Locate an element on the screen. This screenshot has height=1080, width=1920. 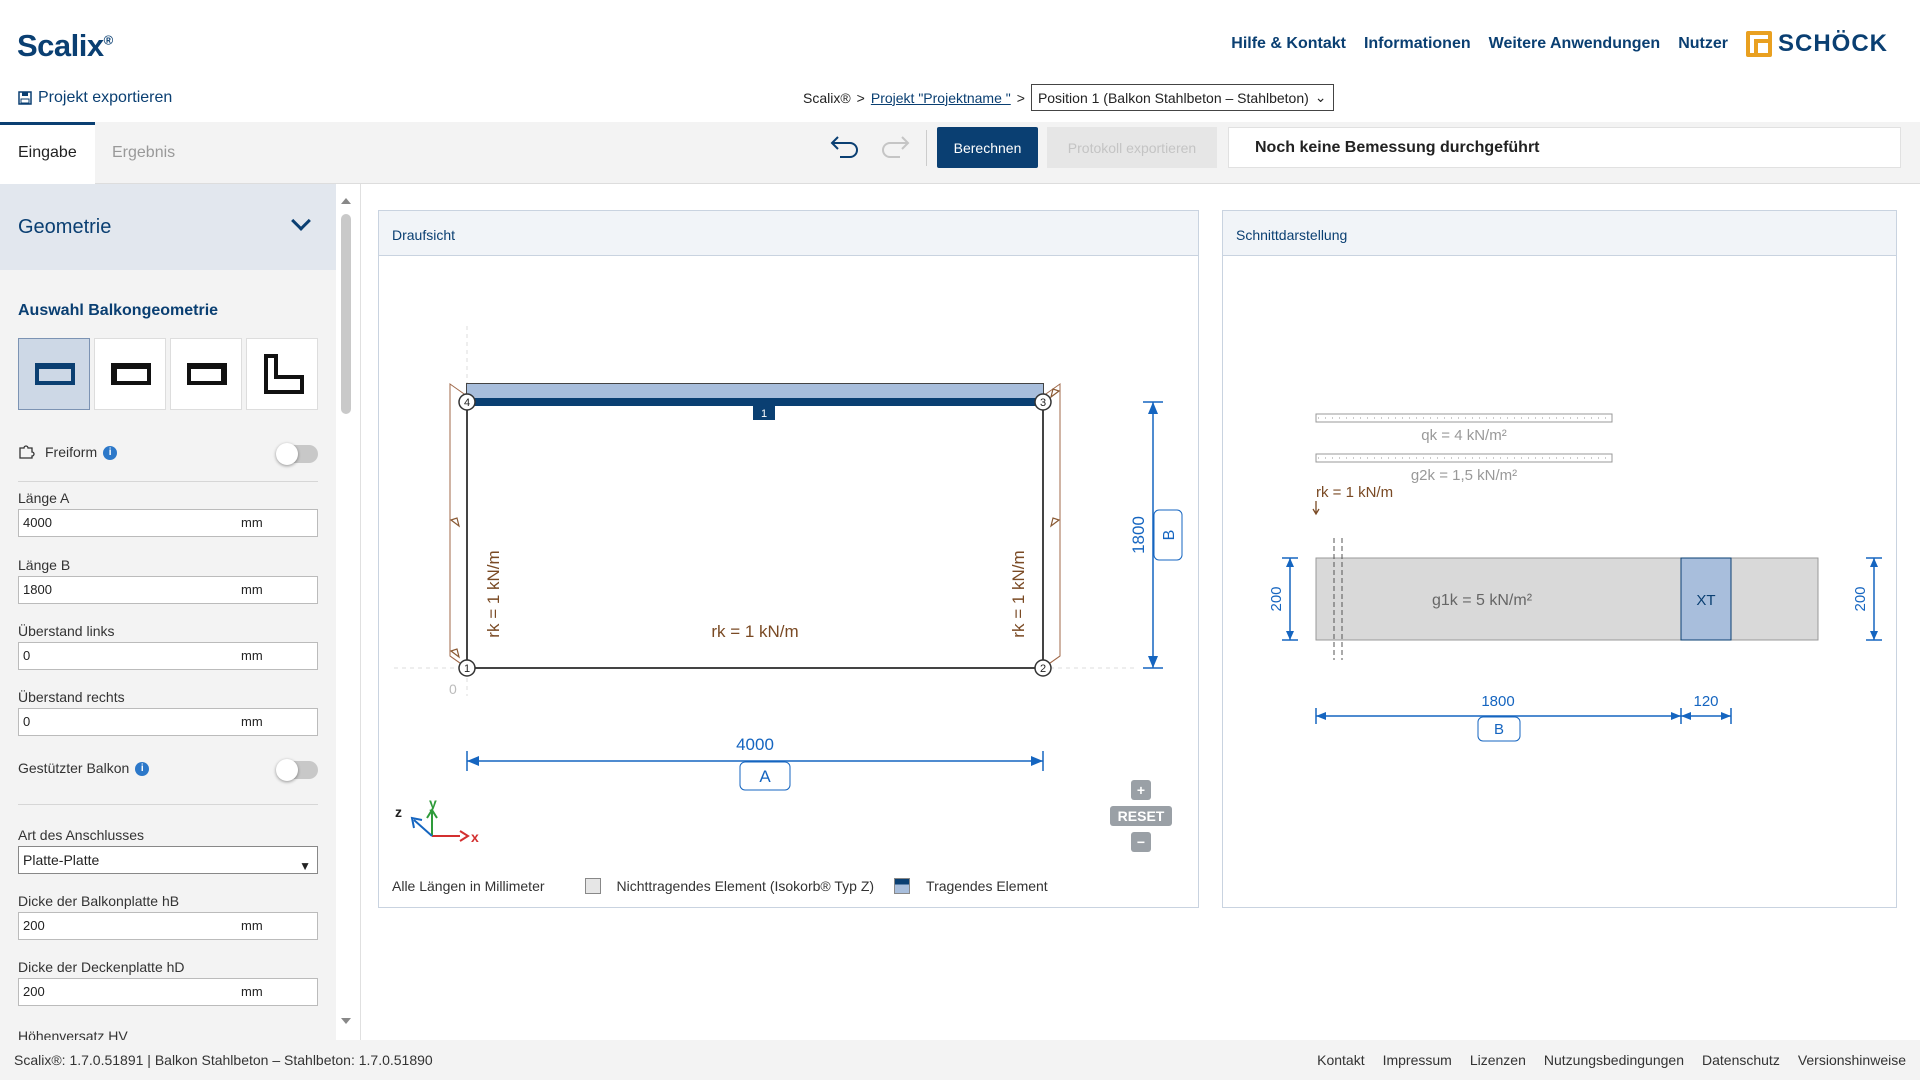
connection-label: Art des Anschlusses is located at coordinates (81, 835).